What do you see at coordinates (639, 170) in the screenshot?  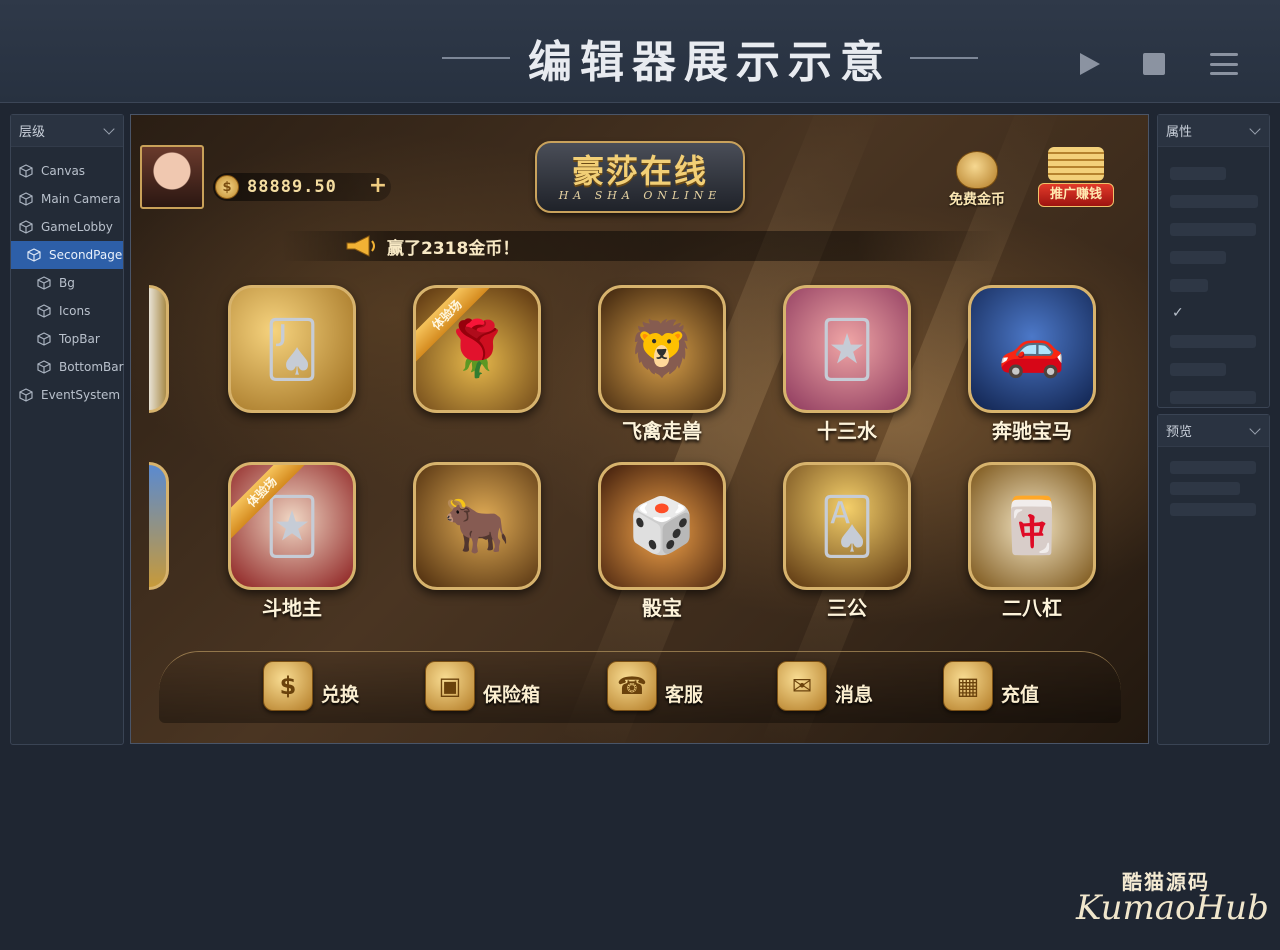 I see `logo-title: 豪莎在线` at bounding box center [639, 170].